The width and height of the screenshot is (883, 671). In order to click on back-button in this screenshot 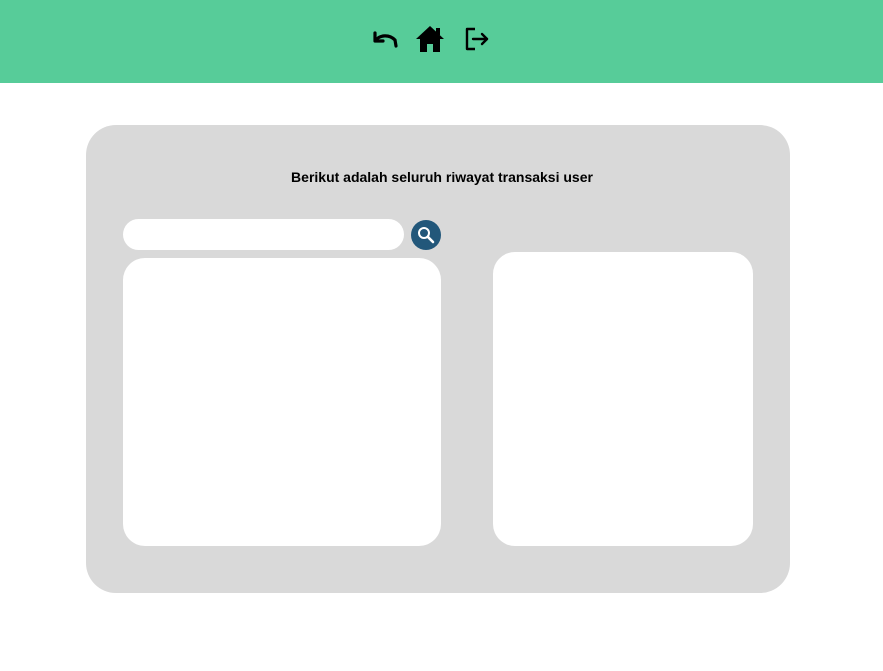, I will do `click(385, 39)`.